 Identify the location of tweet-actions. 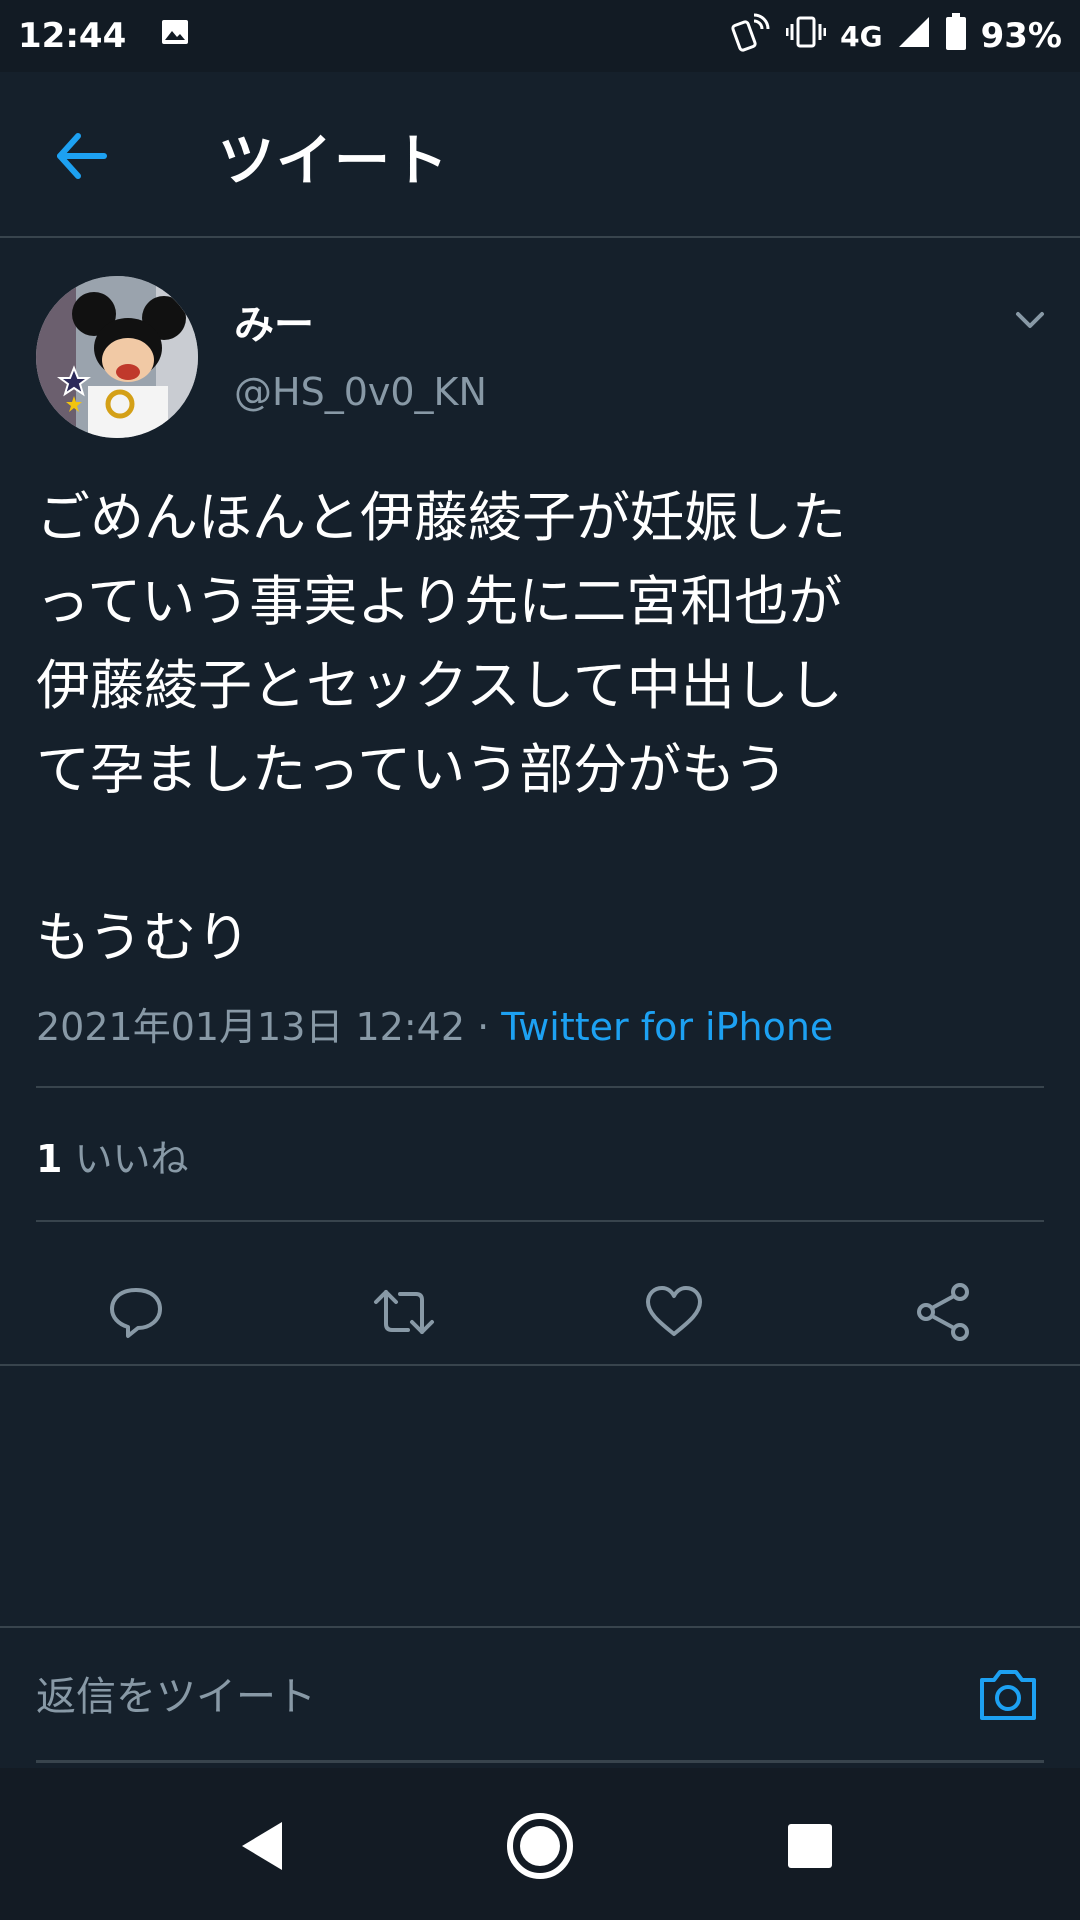
(540, 1306).